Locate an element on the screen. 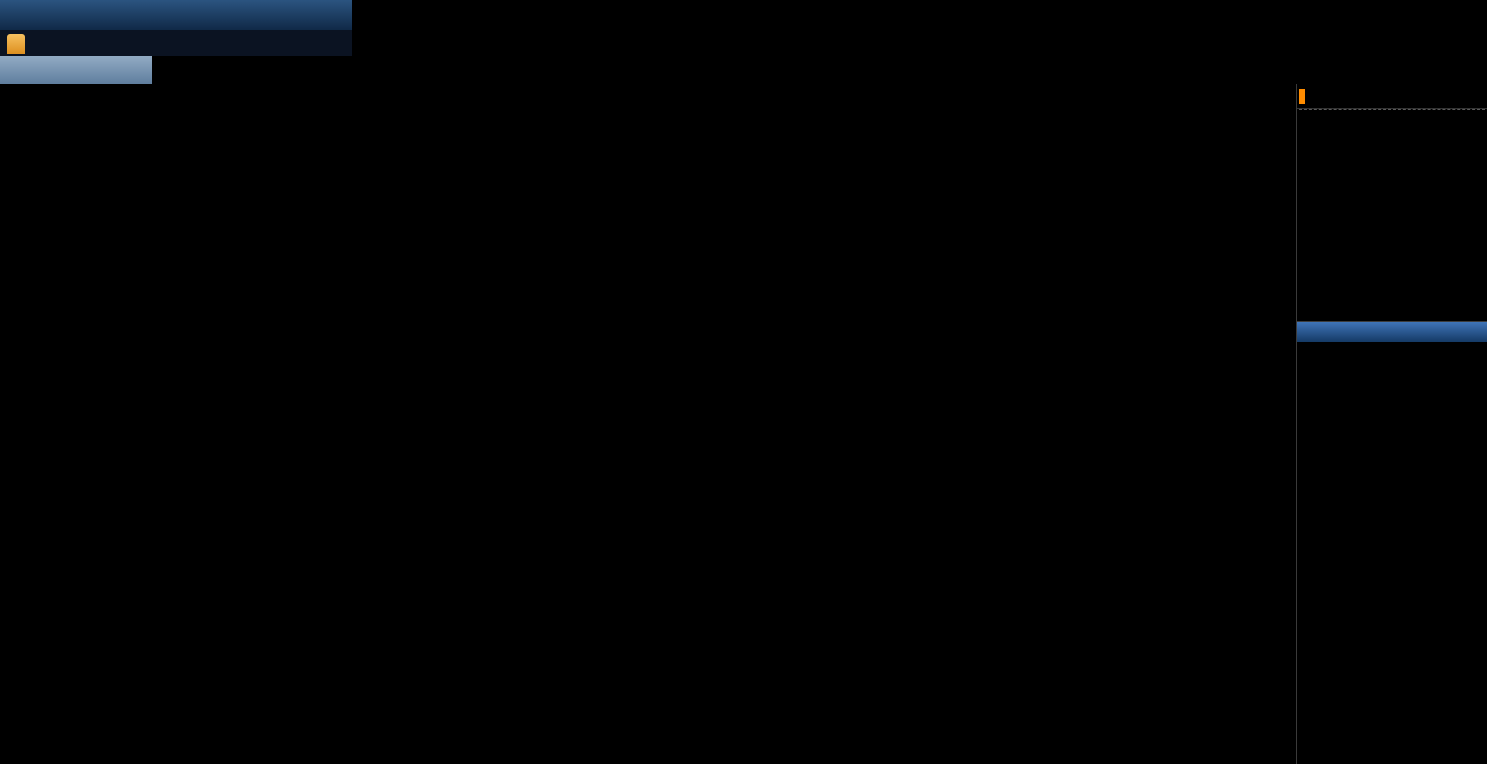 The image size is (1487, 764). stock-badge-icon is located at coordinates (1302, 96).